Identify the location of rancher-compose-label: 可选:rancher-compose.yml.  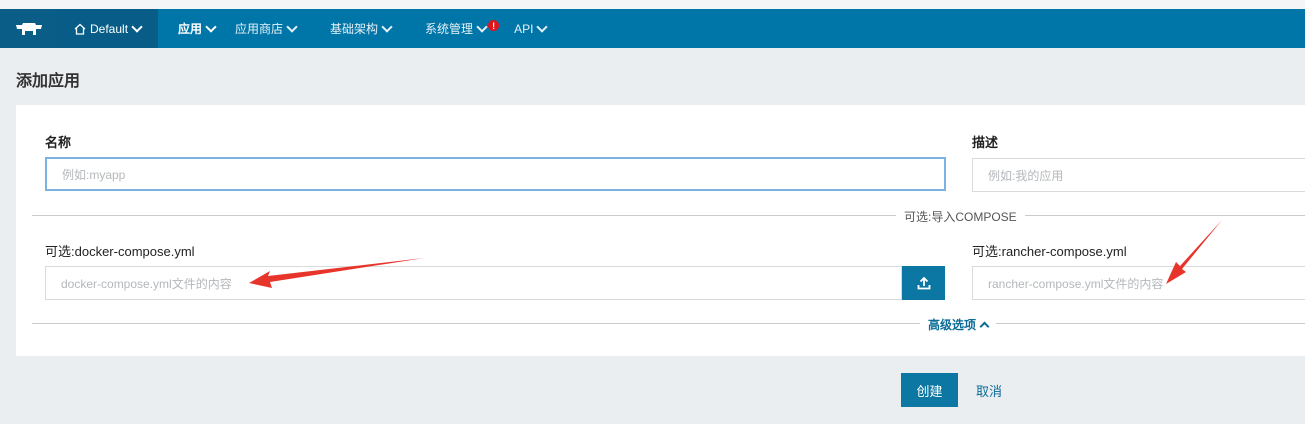
(1049, 251).